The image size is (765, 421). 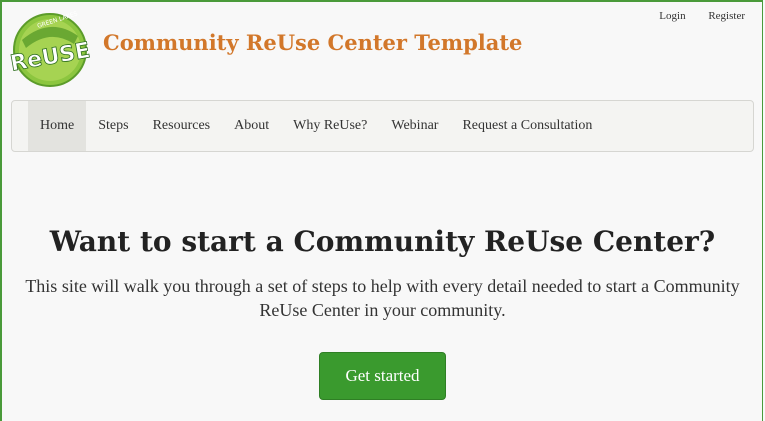 I want to click on login-link: Login, so click(x=672, y=16).